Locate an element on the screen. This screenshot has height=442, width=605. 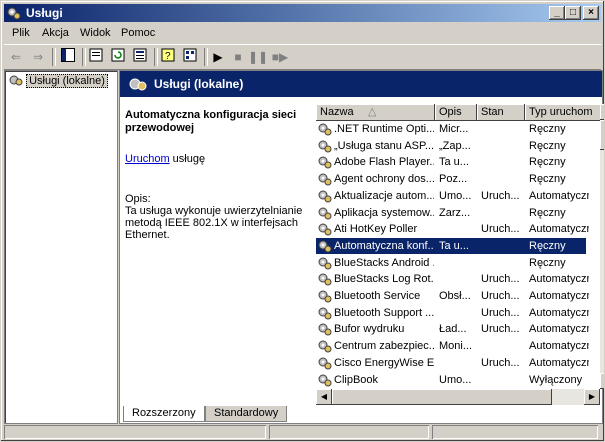
properties-icon is located at coordinates (96, 57).